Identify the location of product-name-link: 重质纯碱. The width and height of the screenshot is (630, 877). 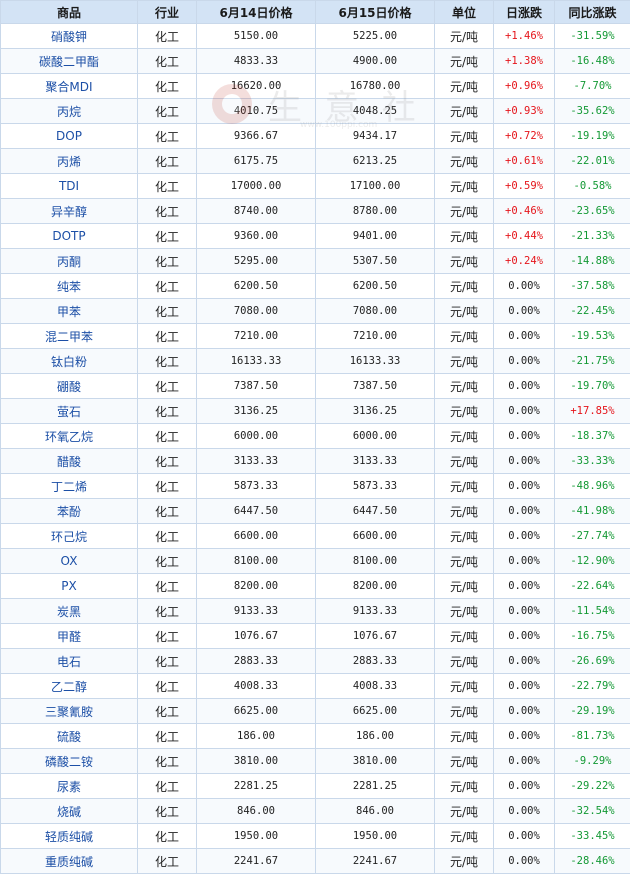
(69, 861).